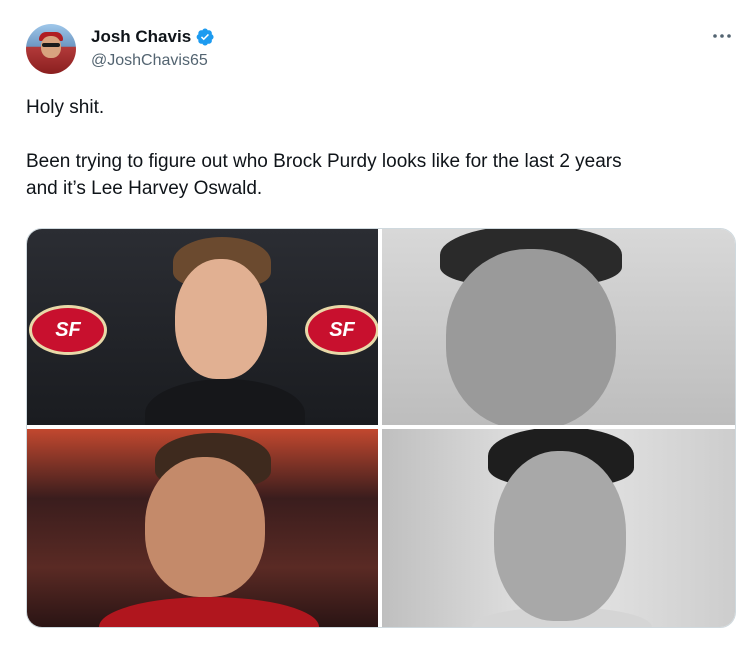 The image size is (745, 648). I want to click on tweet-line: Holy shit., so click(65, 107).